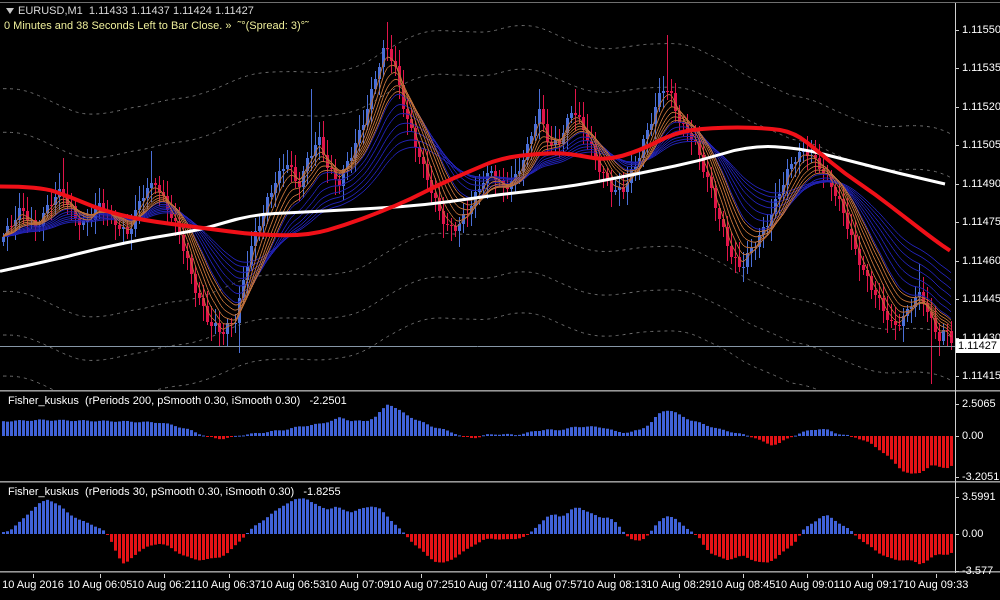 The width and height of the screenshot is (1000, 600). Describe the element at coordinates (100, 585) in the screenshot. I see `time-axis-label: 10 Aug 06:05` at that location.